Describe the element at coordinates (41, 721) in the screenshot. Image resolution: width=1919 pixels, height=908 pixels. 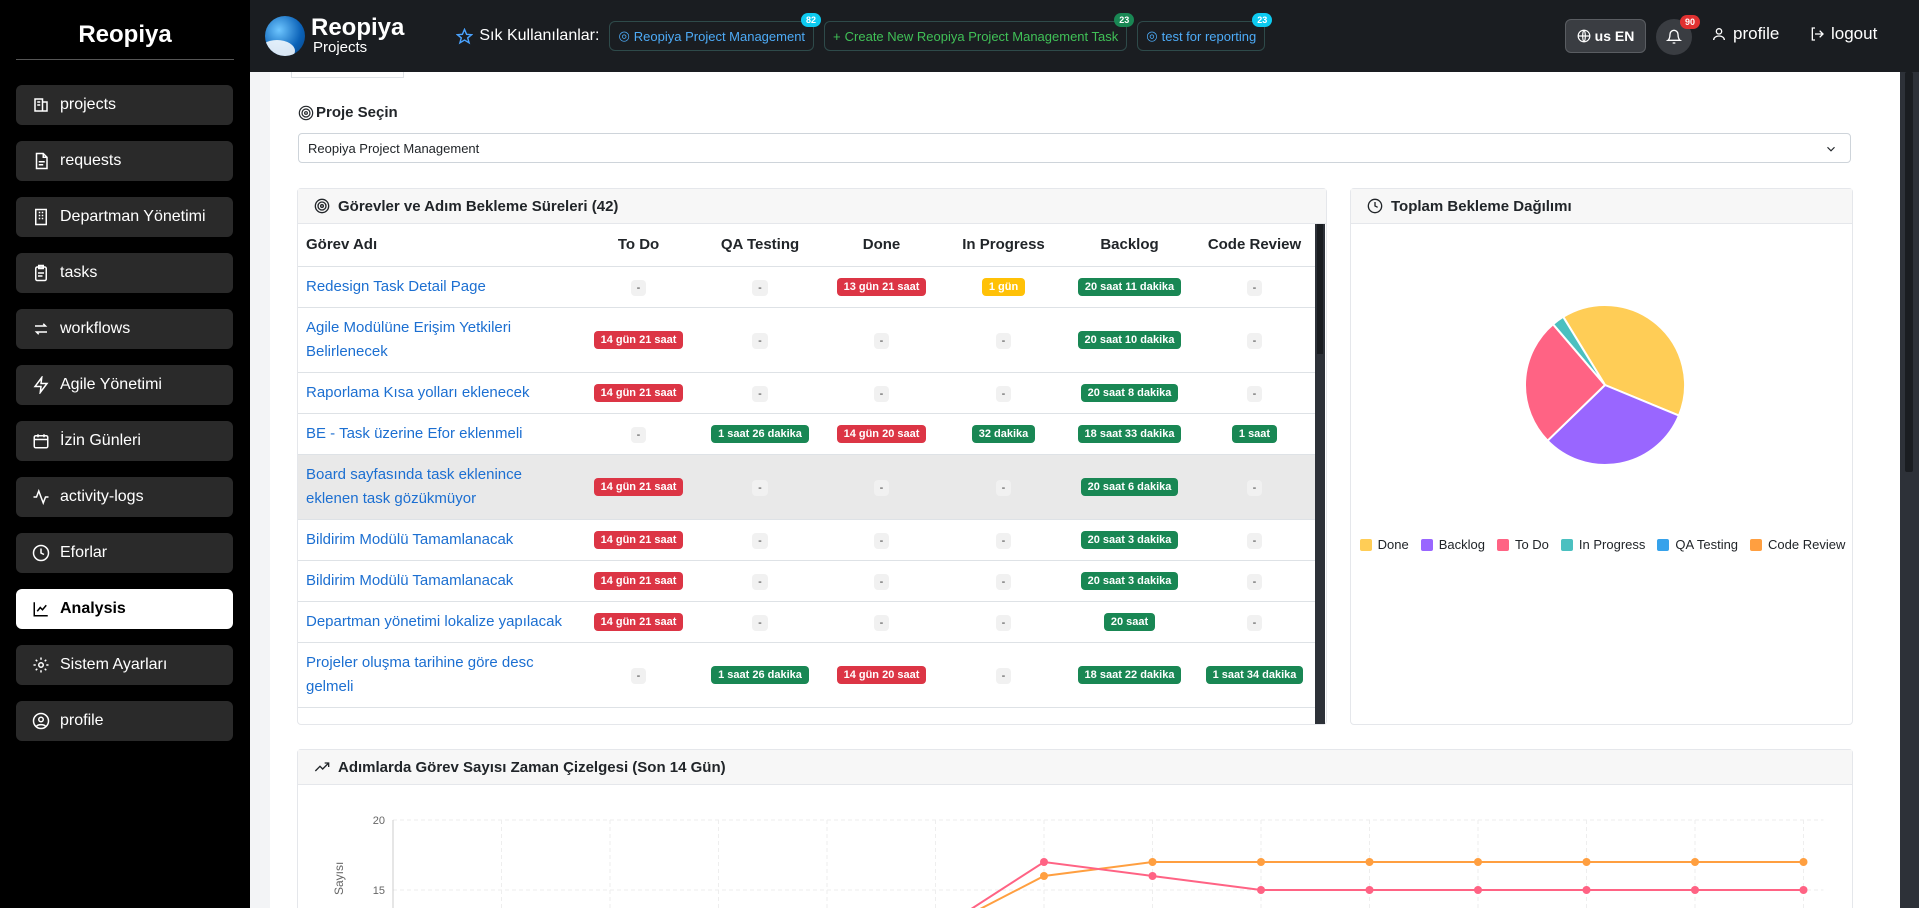
I see `user-circle-icon` at that location.